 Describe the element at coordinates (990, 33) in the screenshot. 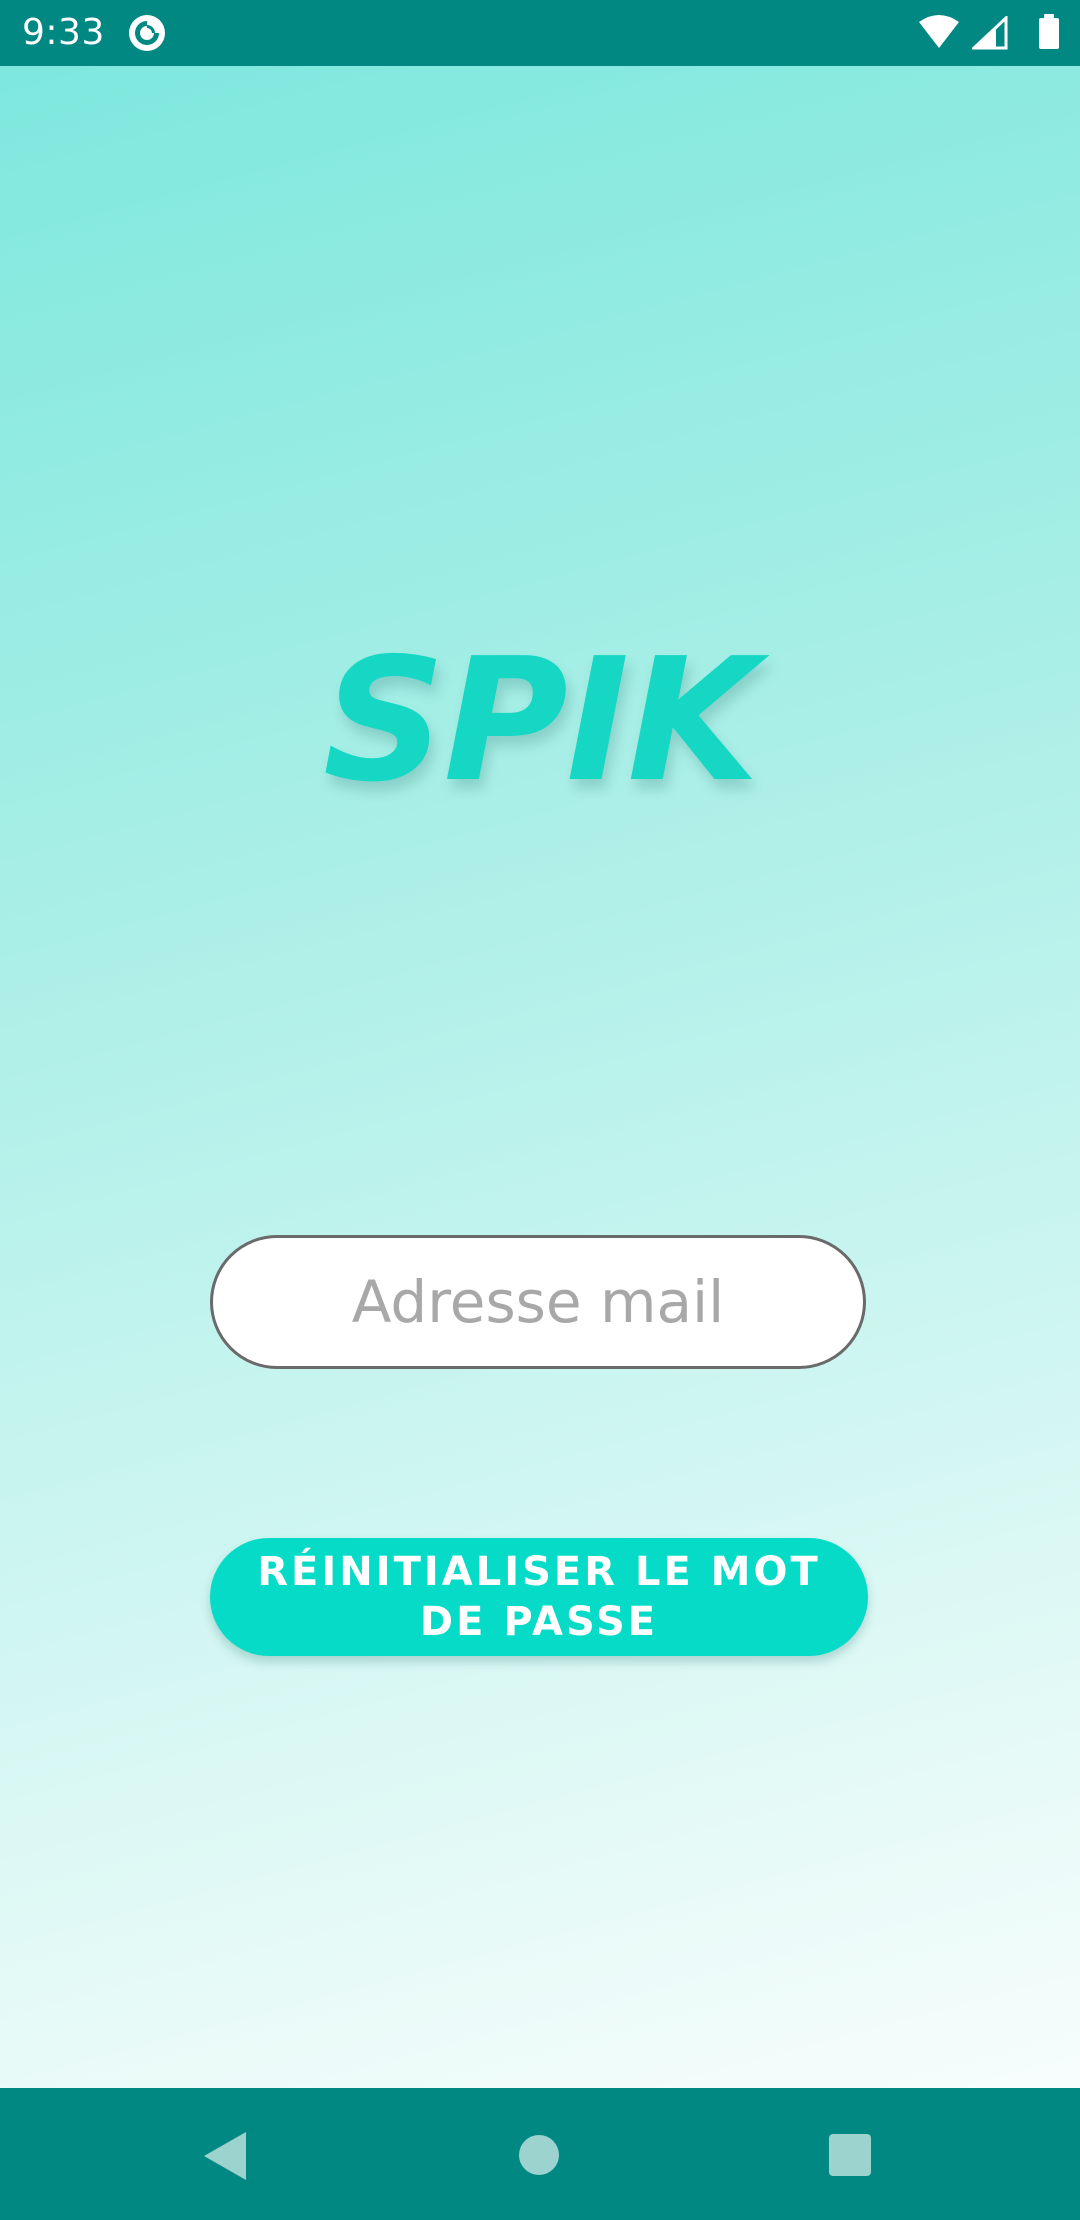

I see `cell-signal-icon` at that location.